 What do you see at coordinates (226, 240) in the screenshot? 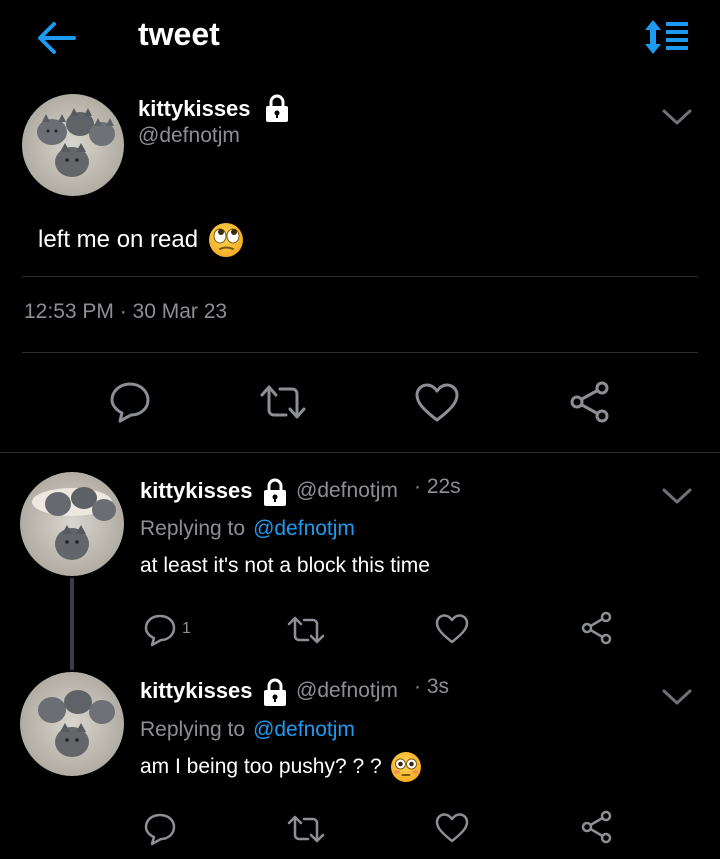
I see `eye-roll-emoji` at bounding box center [226, 240].